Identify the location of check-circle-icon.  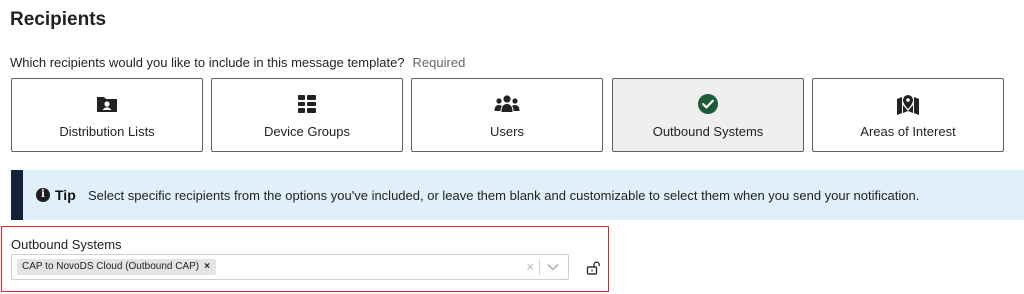
(708, 104).